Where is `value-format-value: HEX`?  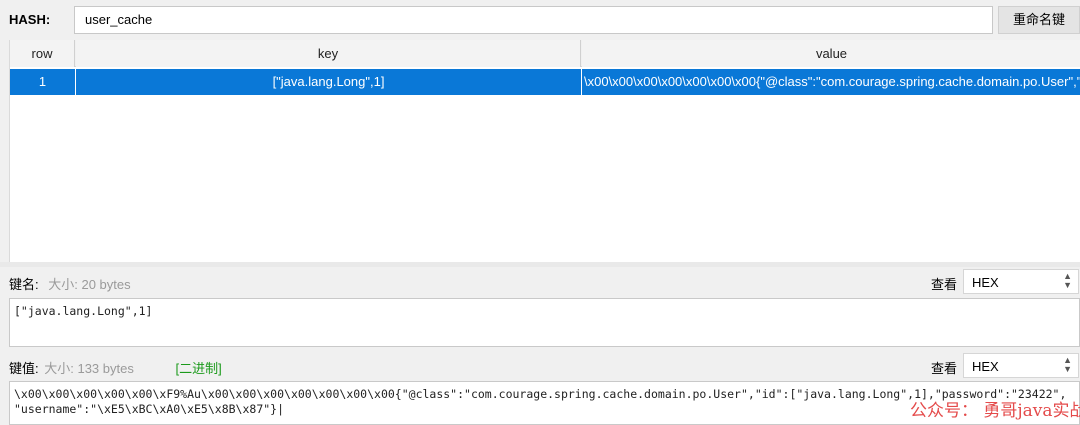 value-format-value: HEX is located at coordinates (985, 366).